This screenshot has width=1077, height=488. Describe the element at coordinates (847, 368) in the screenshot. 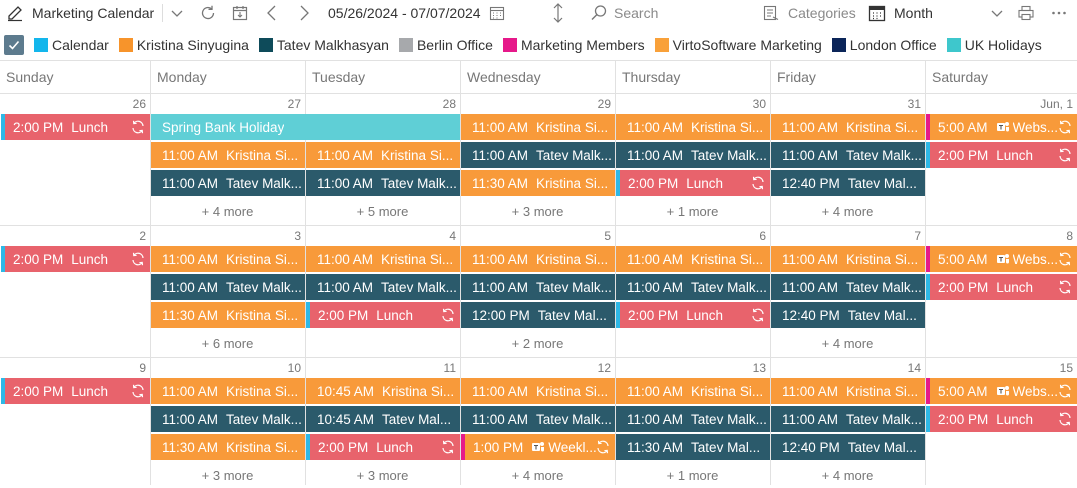

I see `day-number: 14` at that location.